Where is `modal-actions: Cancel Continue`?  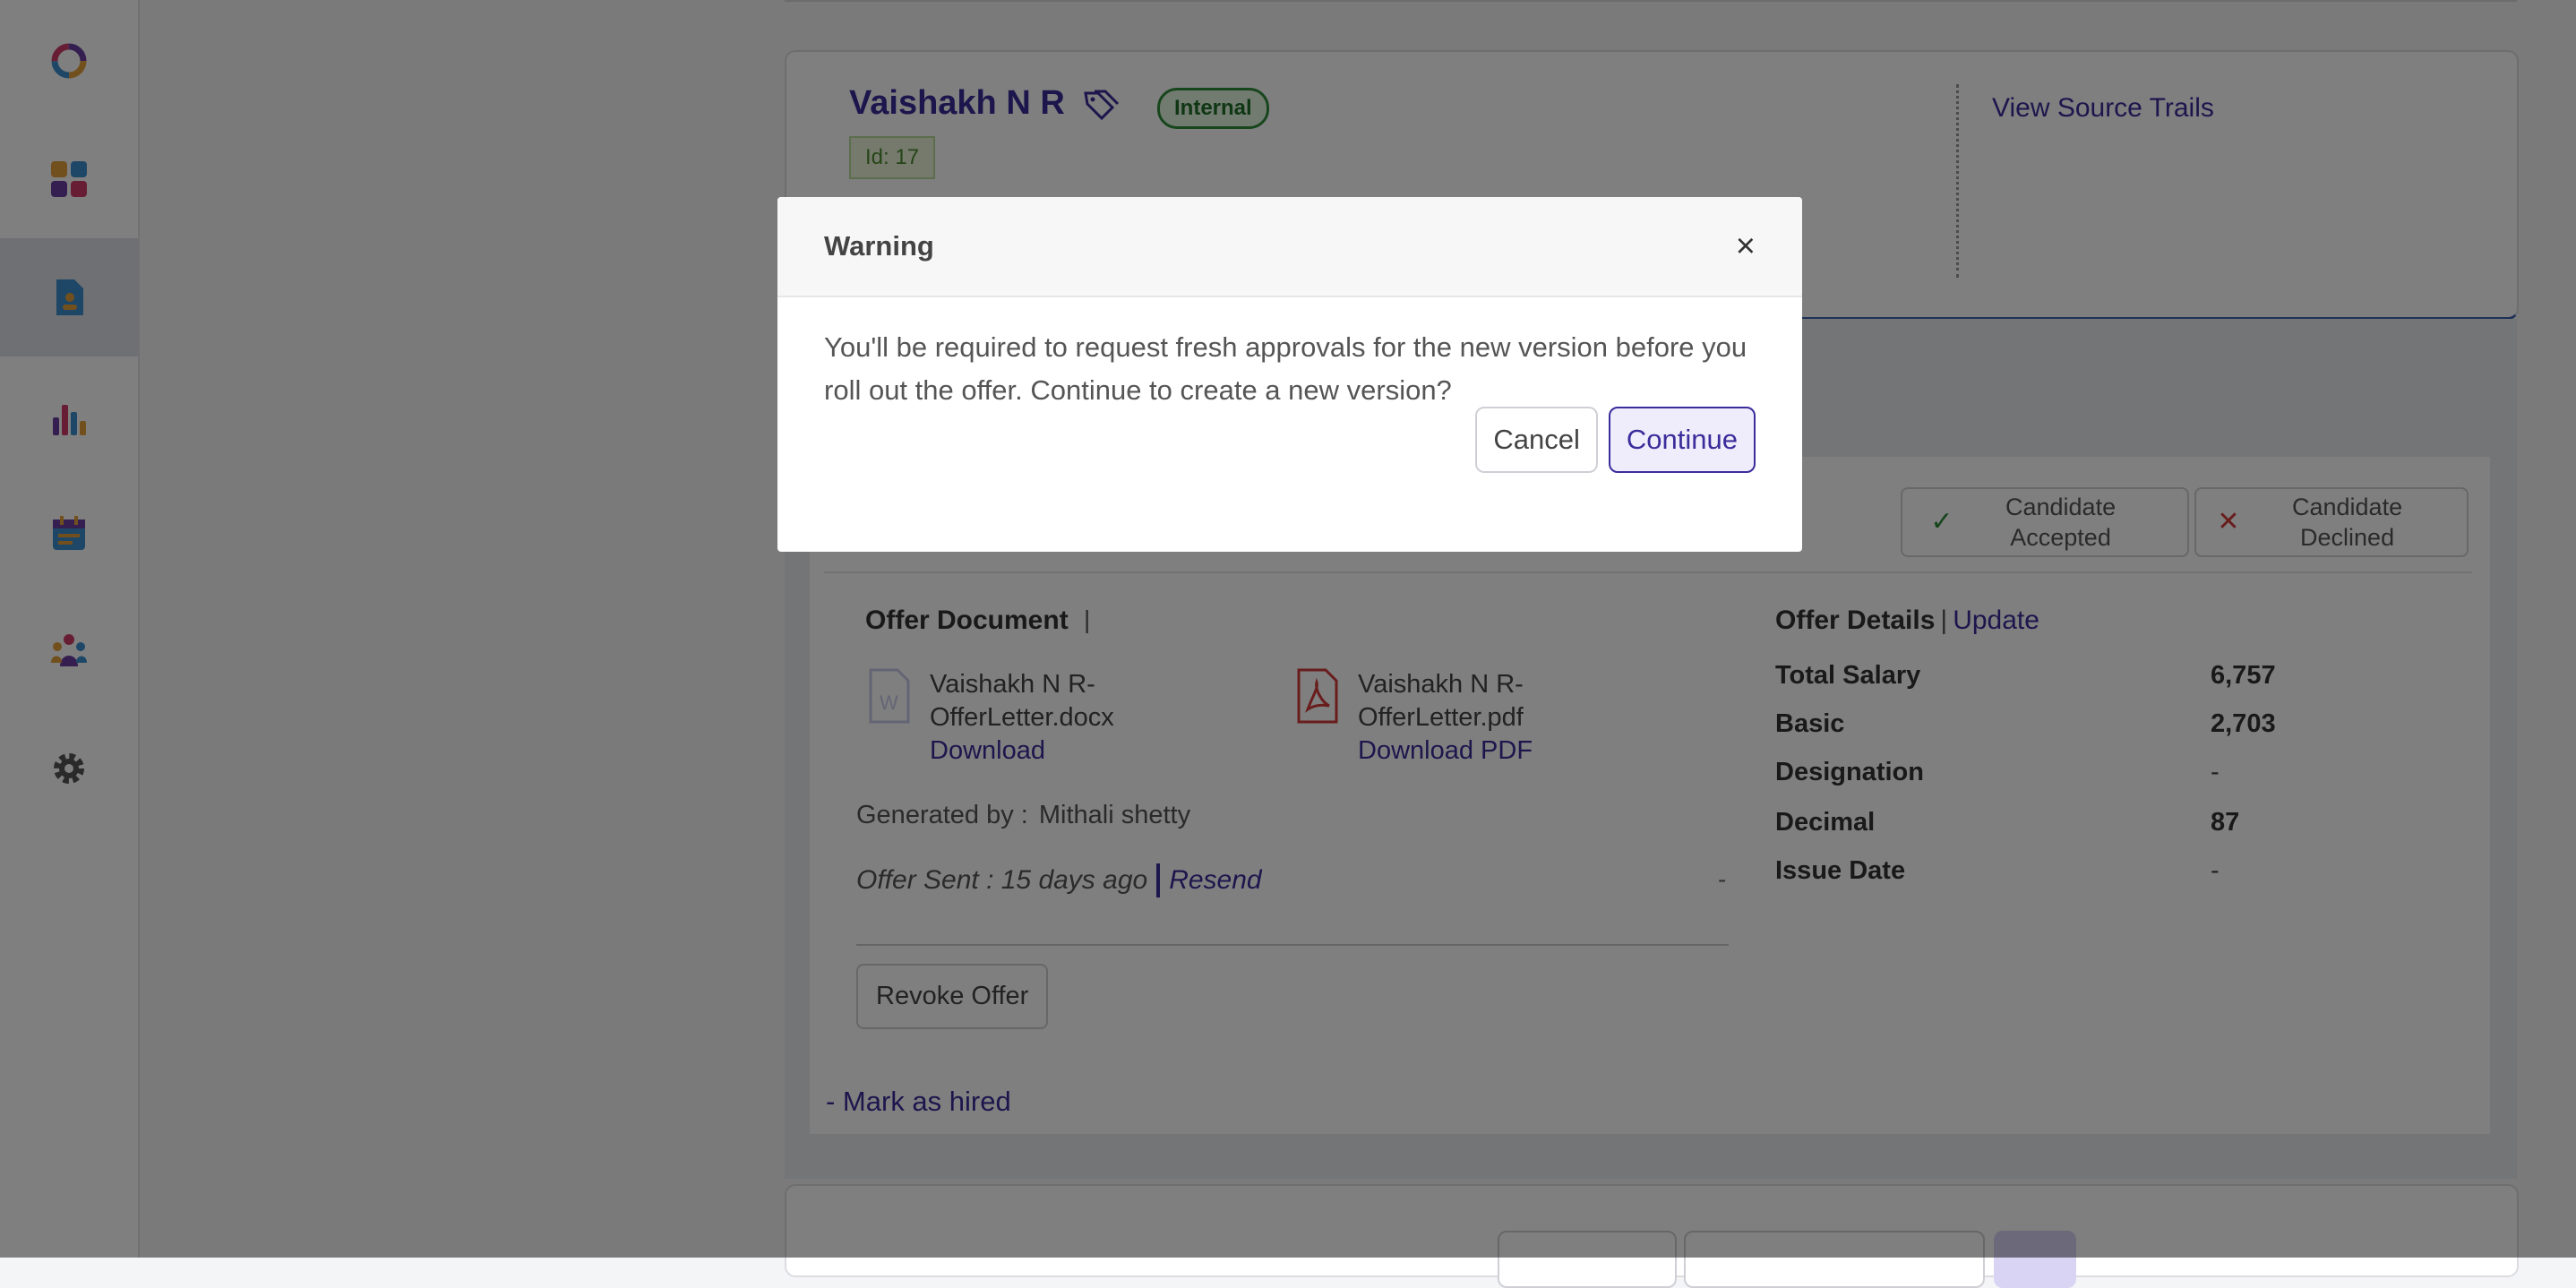 modal-actions: Cancel Continue is located at coordinates (1615, 440).